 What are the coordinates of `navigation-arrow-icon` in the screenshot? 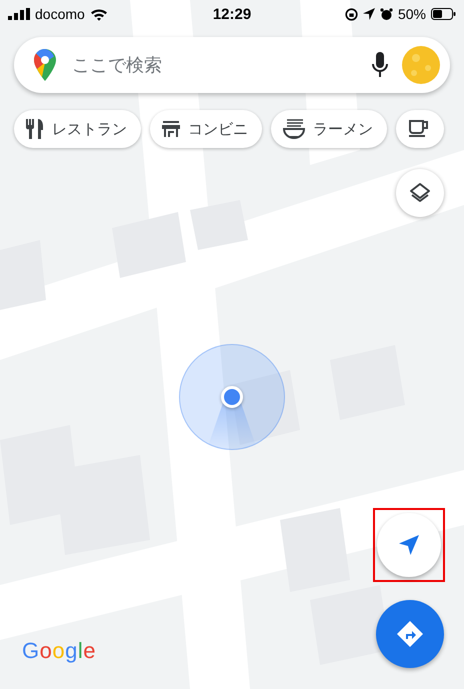 It's located at (409, 545).